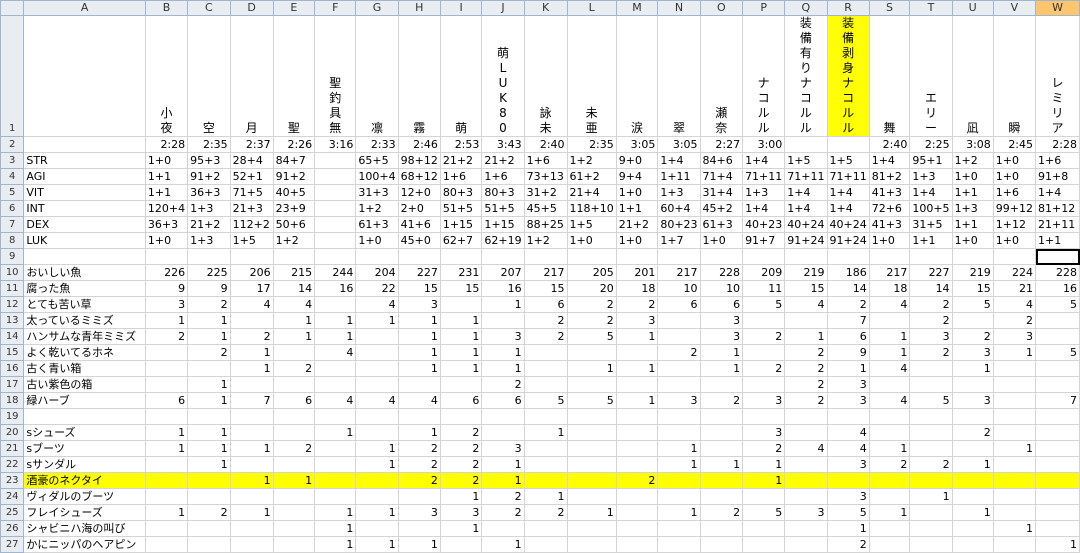 The width and height of the screenshot is (1080, 553). I want to click on cell-J26, so click(503, 528).